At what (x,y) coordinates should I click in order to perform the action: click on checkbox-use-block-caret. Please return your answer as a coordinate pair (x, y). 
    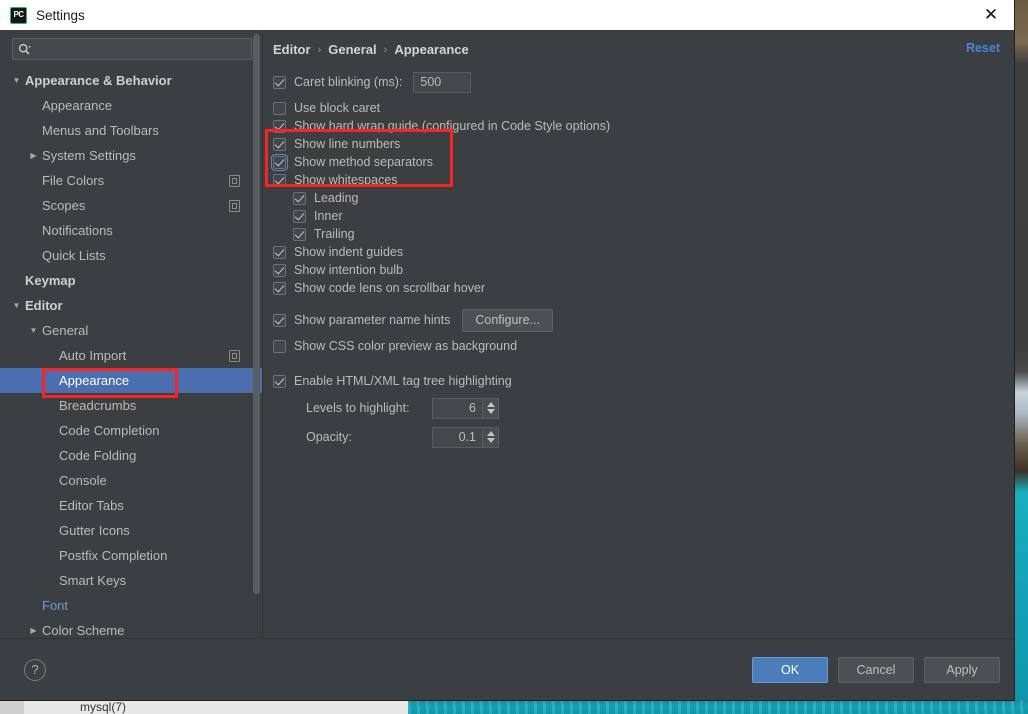
    Looking at the image, I should click on (279, 108).